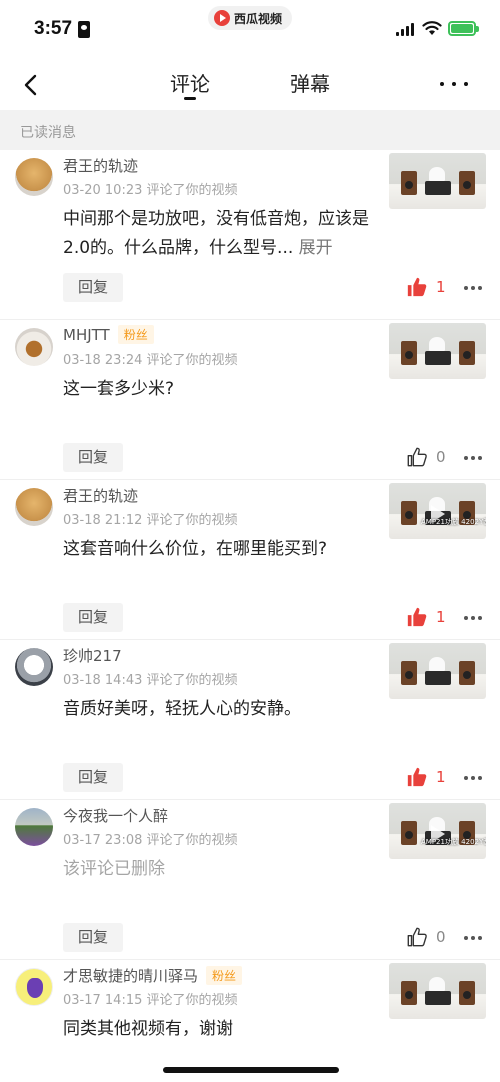 The height and width of the screenshot is (1082, 500). I want to click on cellular-signal-icon, so click(405, 29).